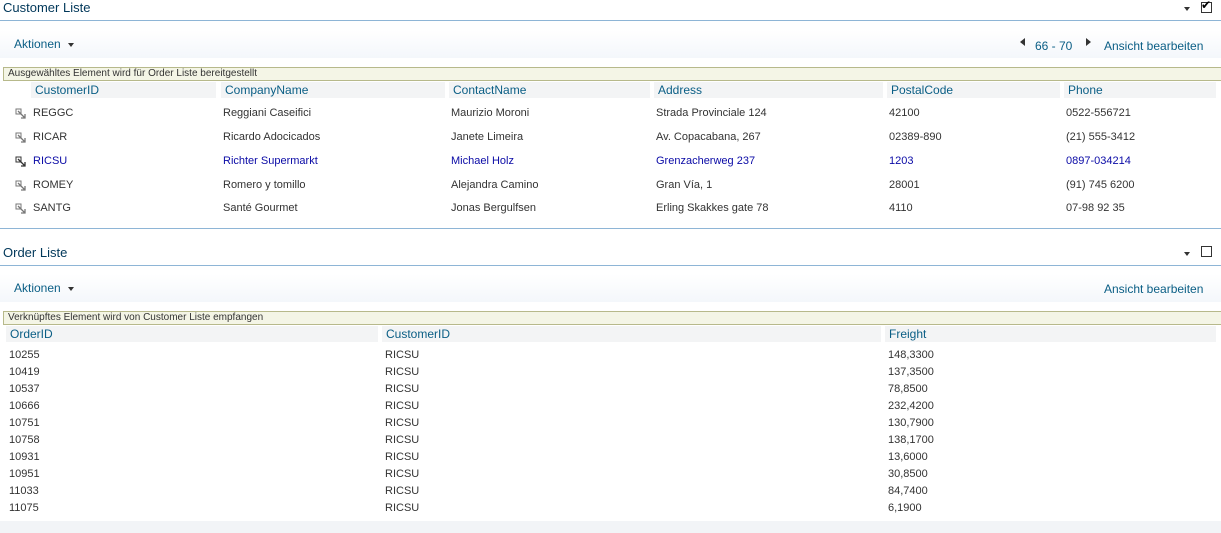  I want to click on table-row: 11033 RICSU 84,7400, so click(610, 492).